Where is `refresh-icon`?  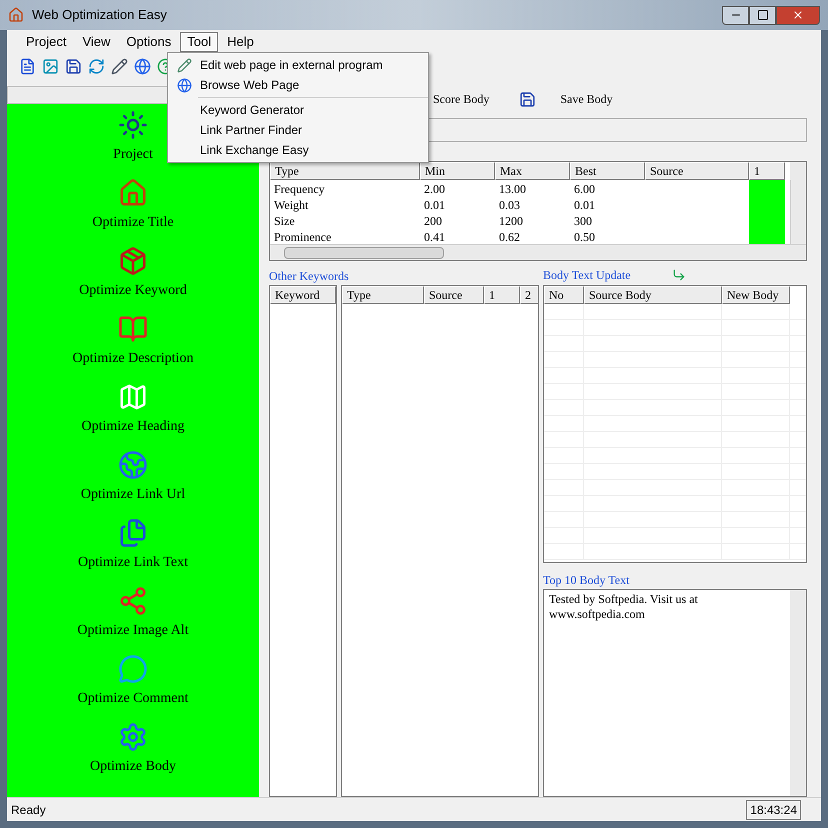
refresh-icon is located at coordinates (96, 66).